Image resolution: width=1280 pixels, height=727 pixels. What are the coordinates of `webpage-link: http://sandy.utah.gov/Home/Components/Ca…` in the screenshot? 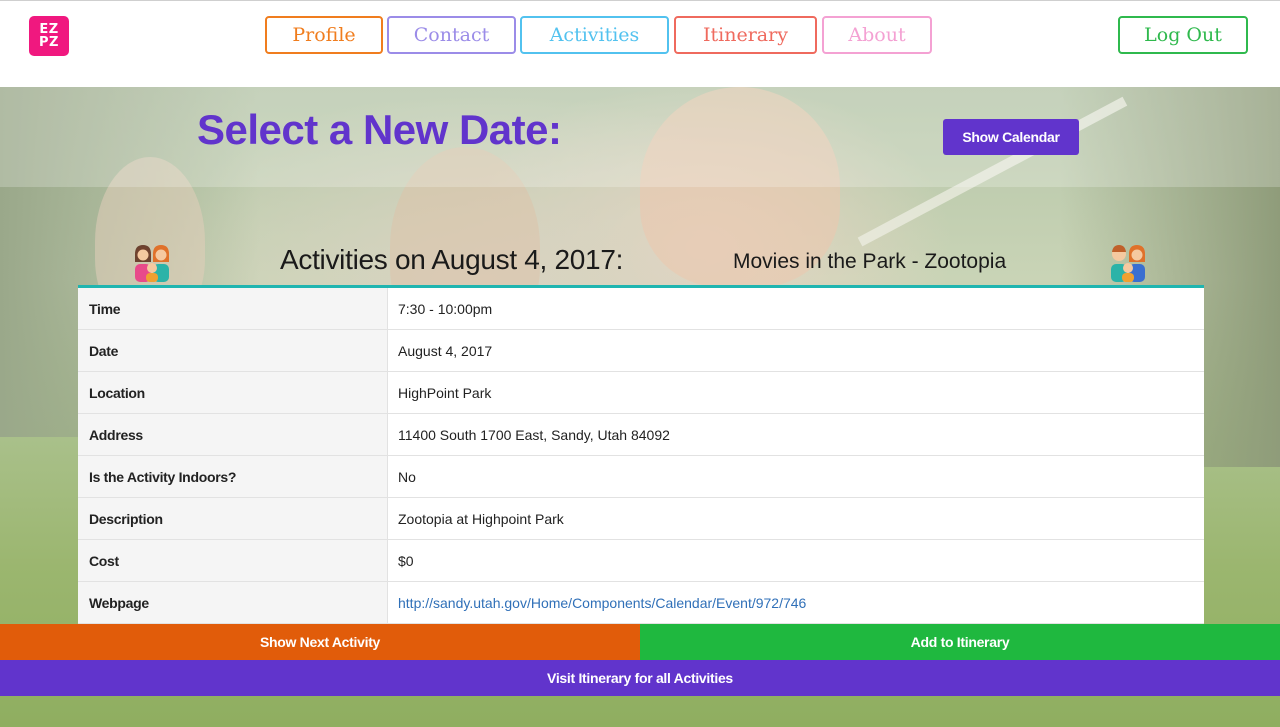 It's located at (602, 603).